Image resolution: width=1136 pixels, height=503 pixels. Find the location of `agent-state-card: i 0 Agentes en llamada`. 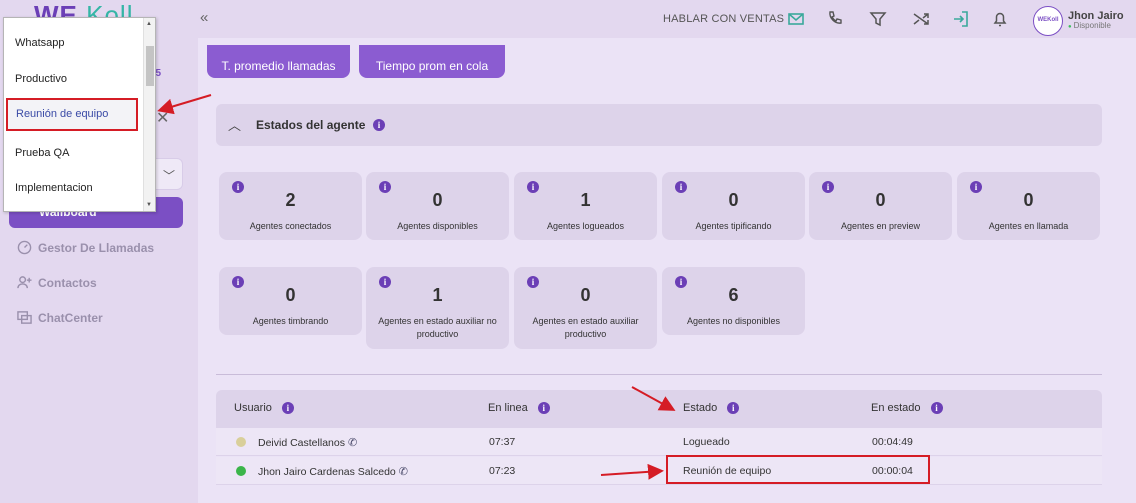

agent-state-card: i 0 Agentes en llamada is located at coordinates (1028, 206).